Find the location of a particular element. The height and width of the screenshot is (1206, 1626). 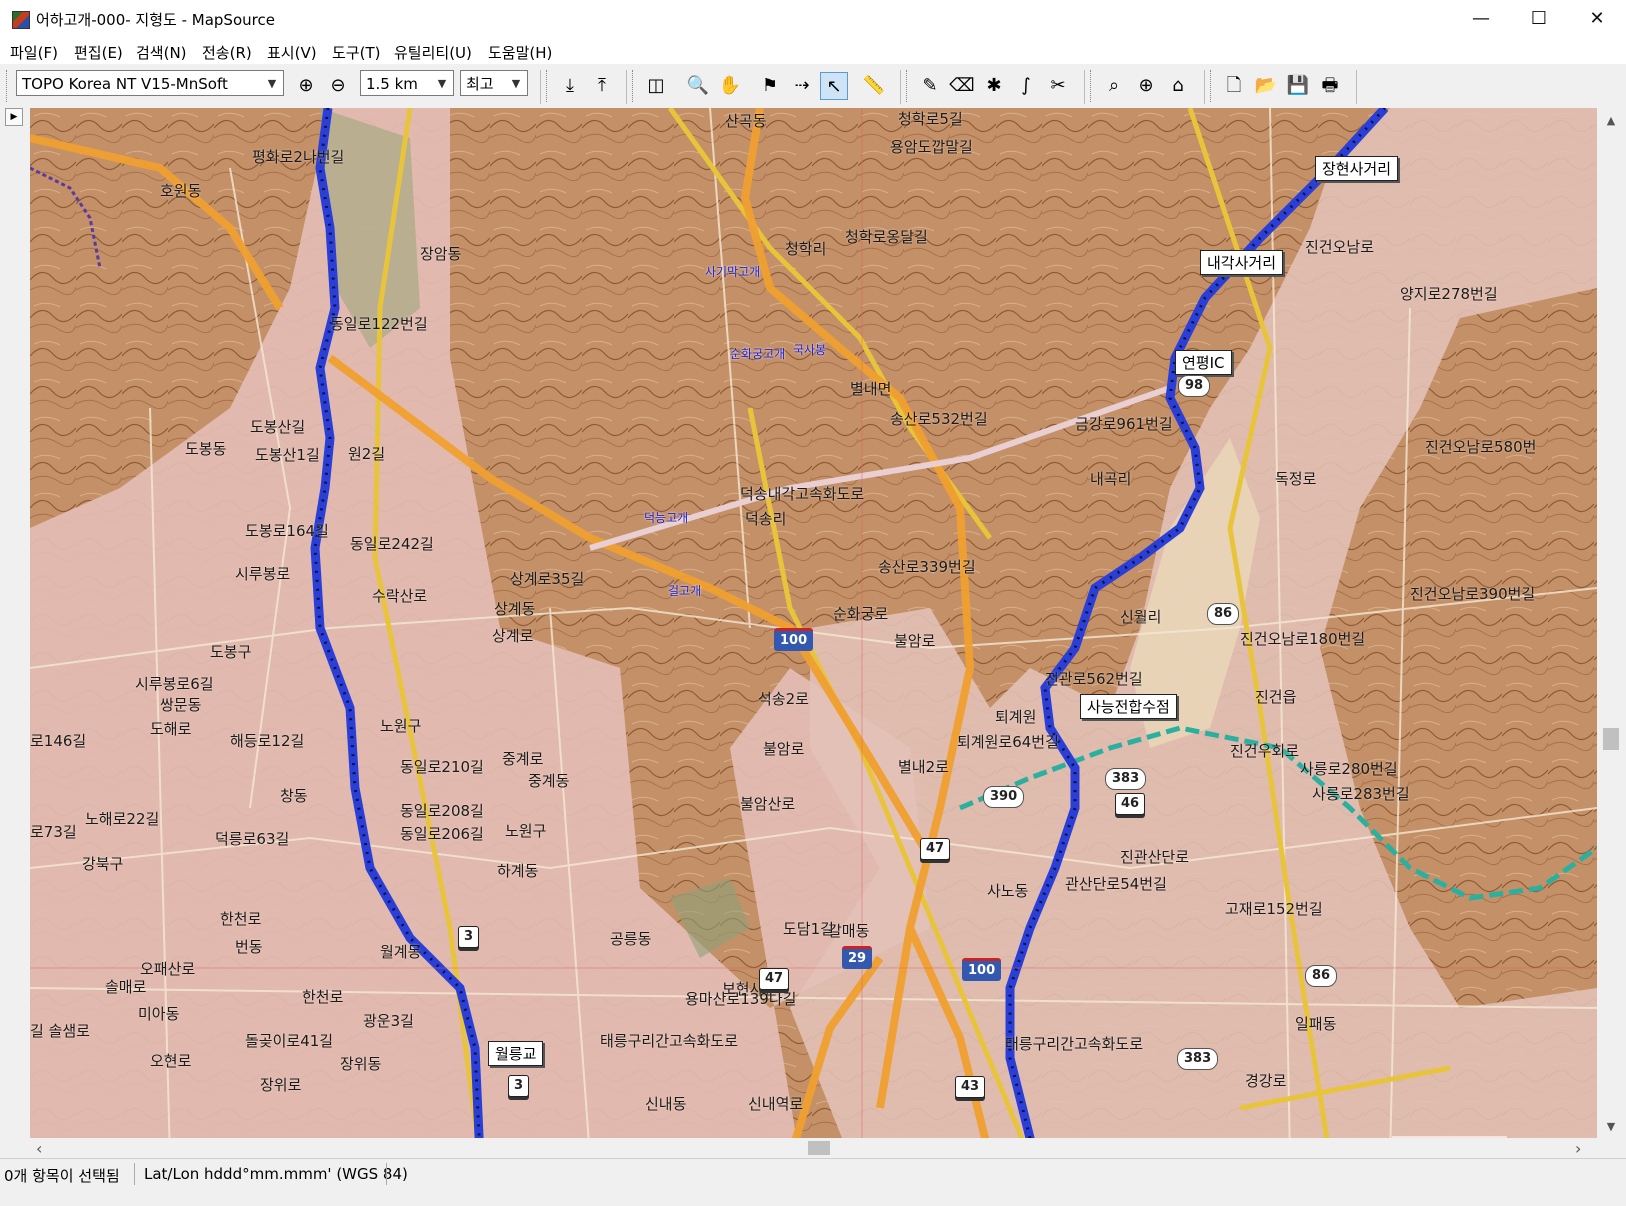

map-product-select: TOPO Korea NT V15-MnSoft ▼ is located at coordinates (150, 83).